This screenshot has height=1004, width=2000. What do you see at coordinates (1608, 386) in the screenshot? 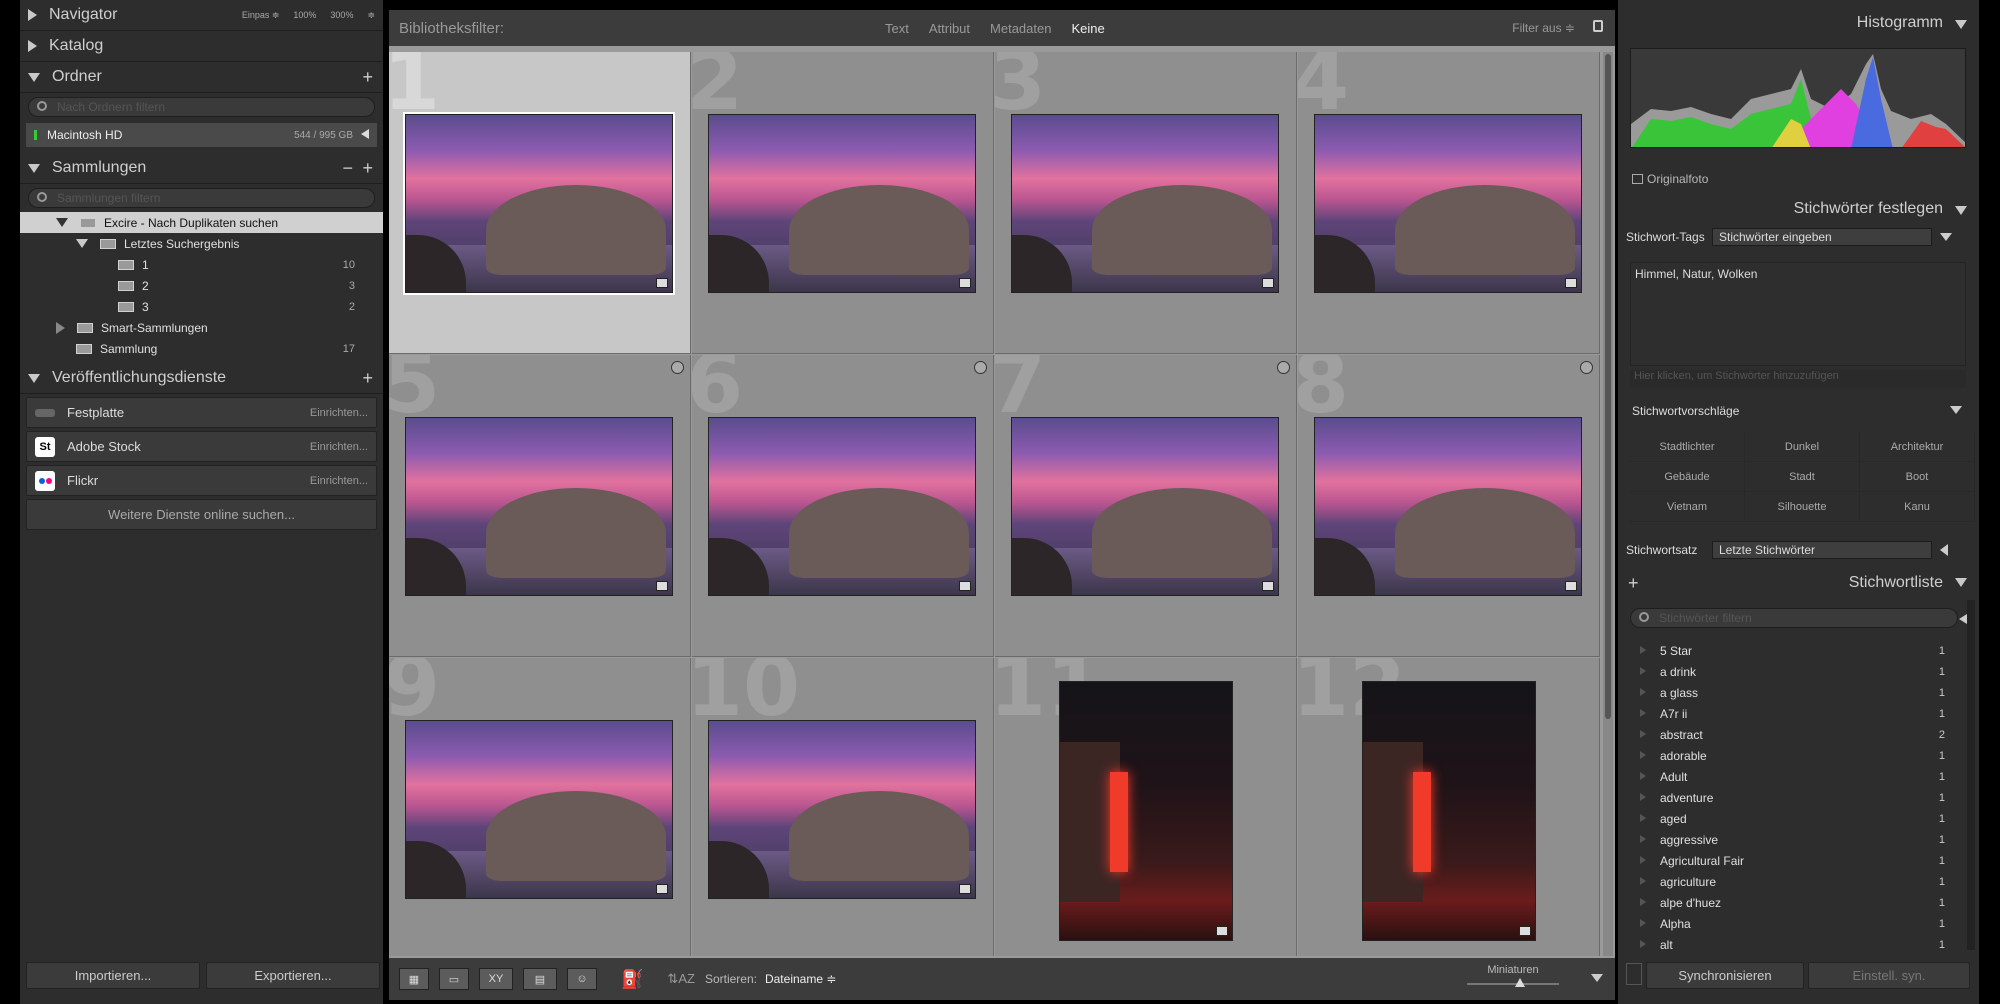
I see `scrollbar-thumb` at bounding box center [1608, 386].